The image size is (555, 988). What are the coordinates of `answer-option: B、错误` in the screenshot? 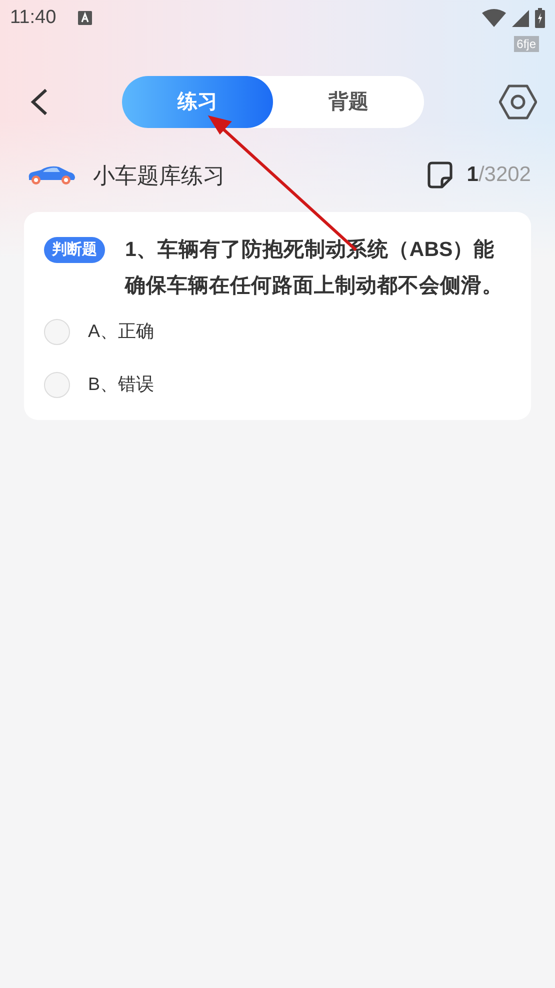 It's located at (275, 384).